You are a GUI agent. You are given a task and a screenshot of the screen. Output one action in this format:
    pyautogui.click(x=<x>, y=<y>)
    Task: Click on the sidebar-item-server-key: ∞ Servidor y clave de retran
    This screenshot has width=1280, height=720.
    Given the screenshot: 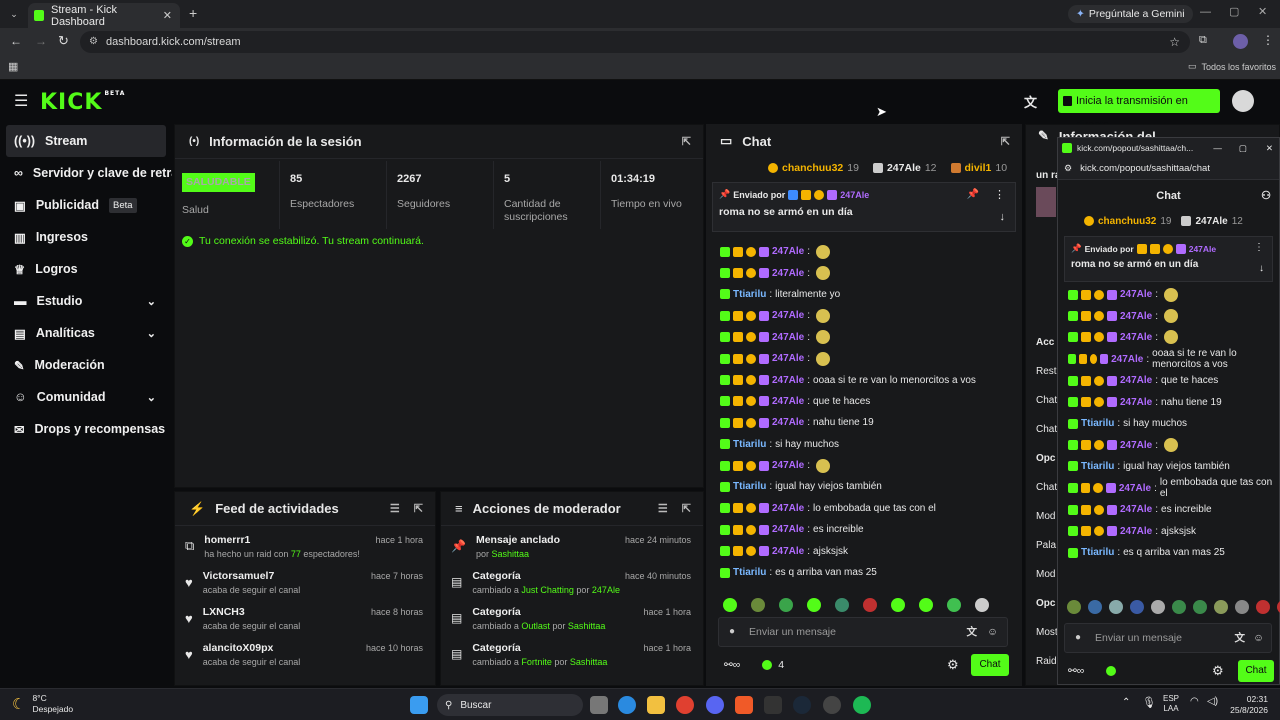 What is the action you would take?
    pyautogui.click(x=86, y=173)
    